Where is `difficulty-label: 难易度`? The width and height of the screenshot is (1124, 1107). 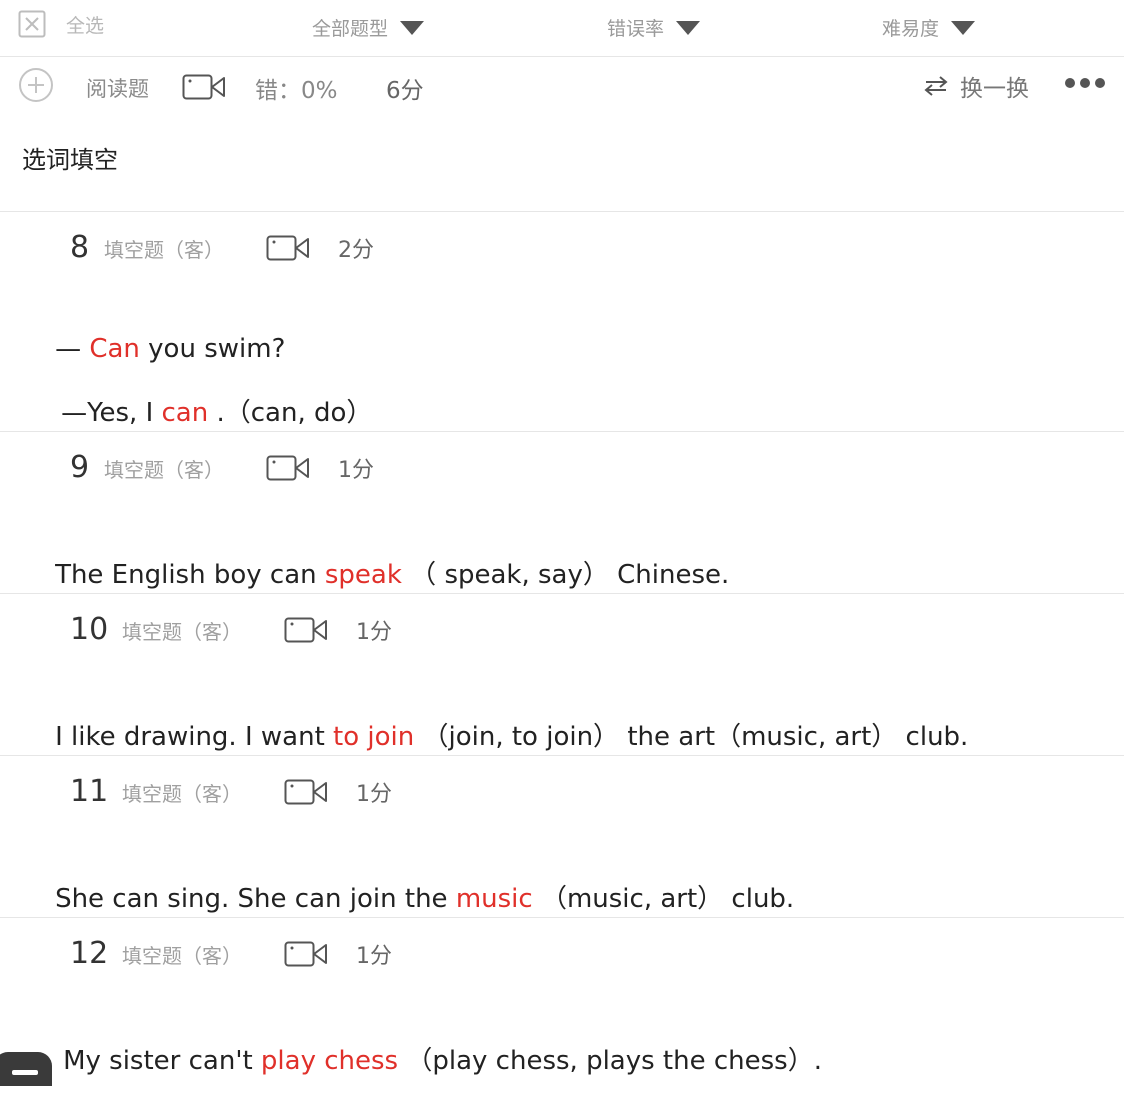
difficulty-label: 难易度 is located at coordinates (911, 29).